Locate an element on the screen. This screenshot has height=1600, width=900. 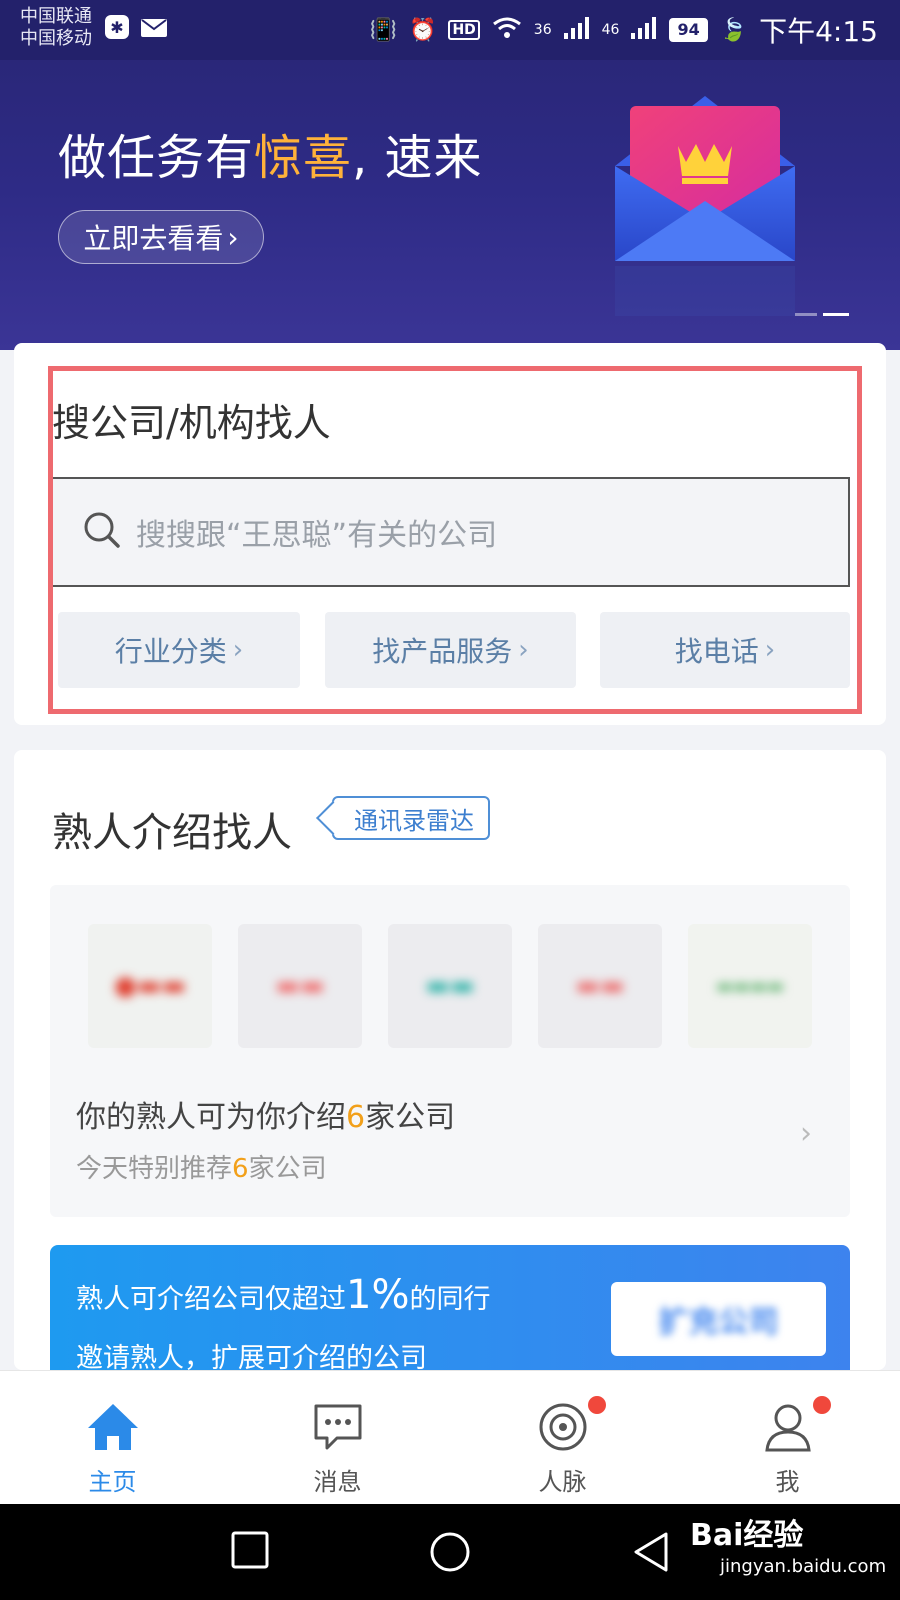
intro-main-text: 你的熟人可为你介绍6家公司 is located at coordinates (265, 1114).